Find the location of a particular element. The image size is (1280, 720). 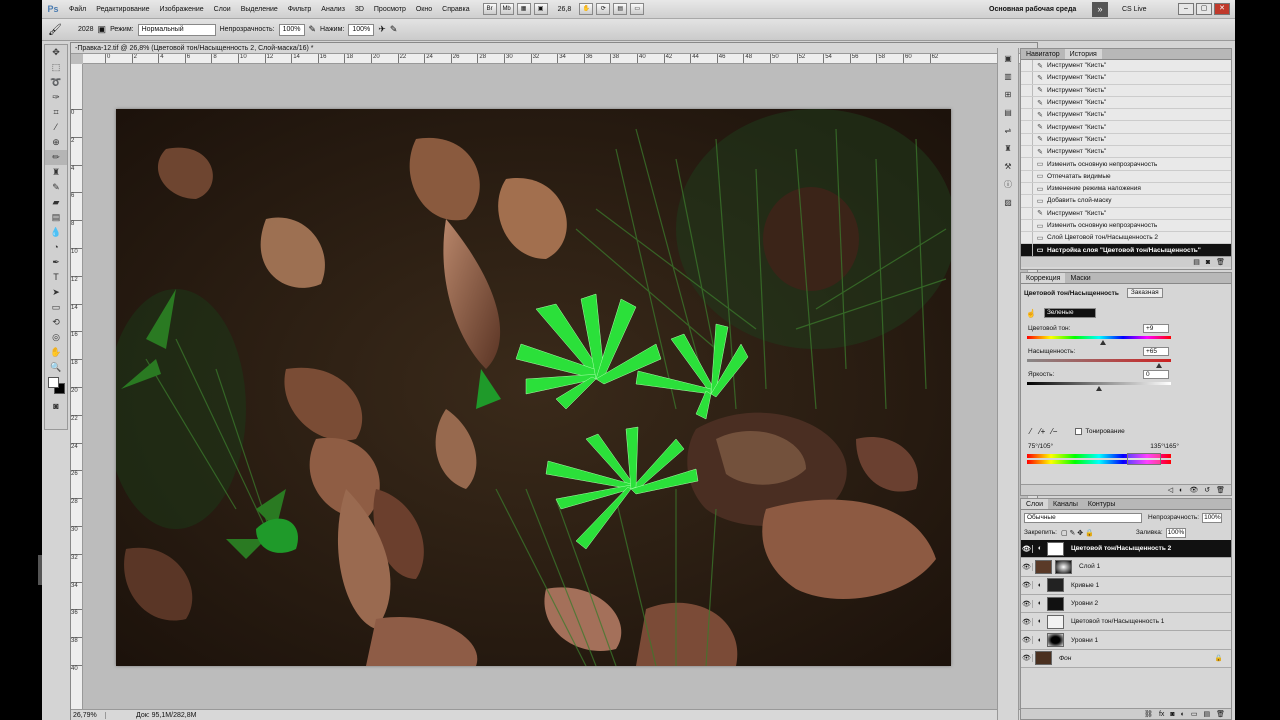

delete-layer-icon: 🗑 is located at coordinates (1220, 714).